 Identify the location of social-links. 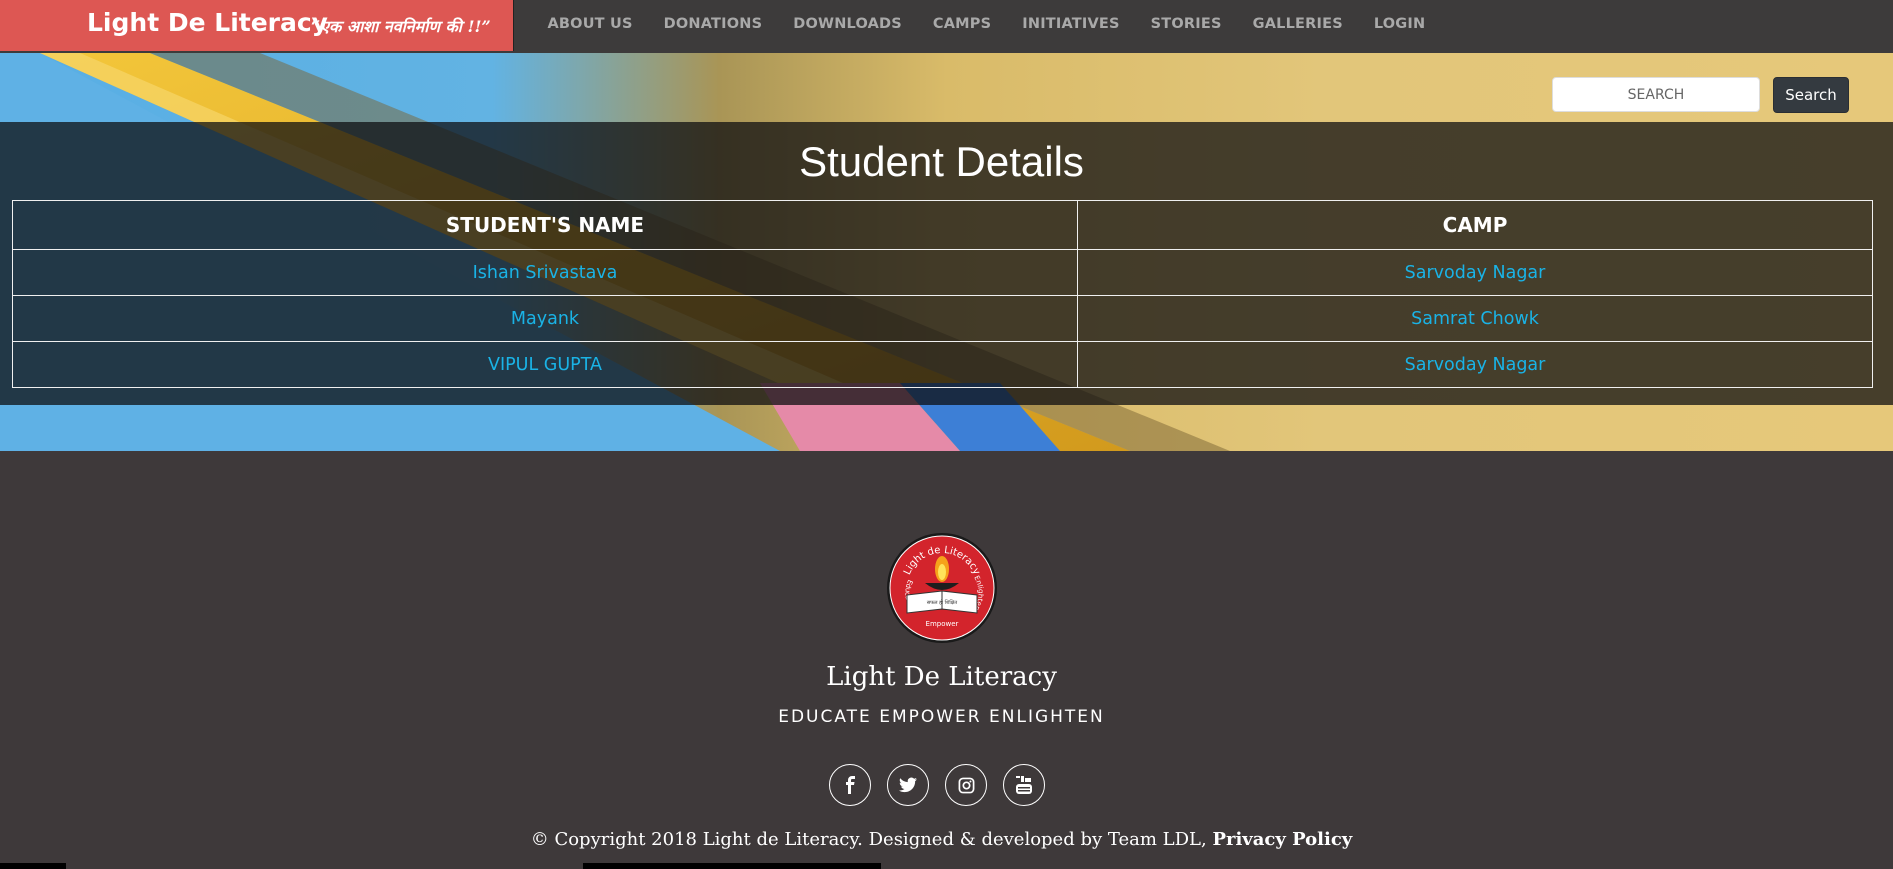
(937, 785).